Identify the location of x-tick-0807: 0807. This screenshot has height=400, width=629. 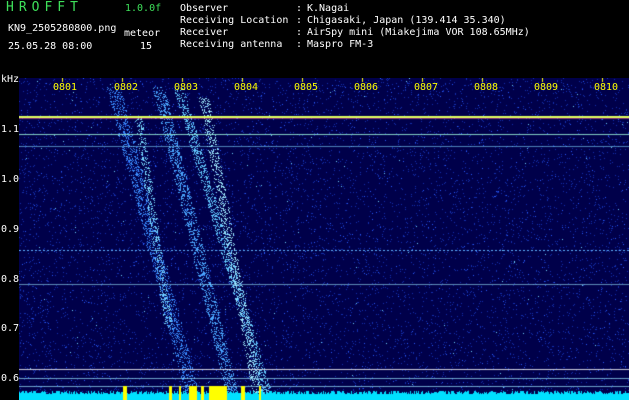
(426, 87).